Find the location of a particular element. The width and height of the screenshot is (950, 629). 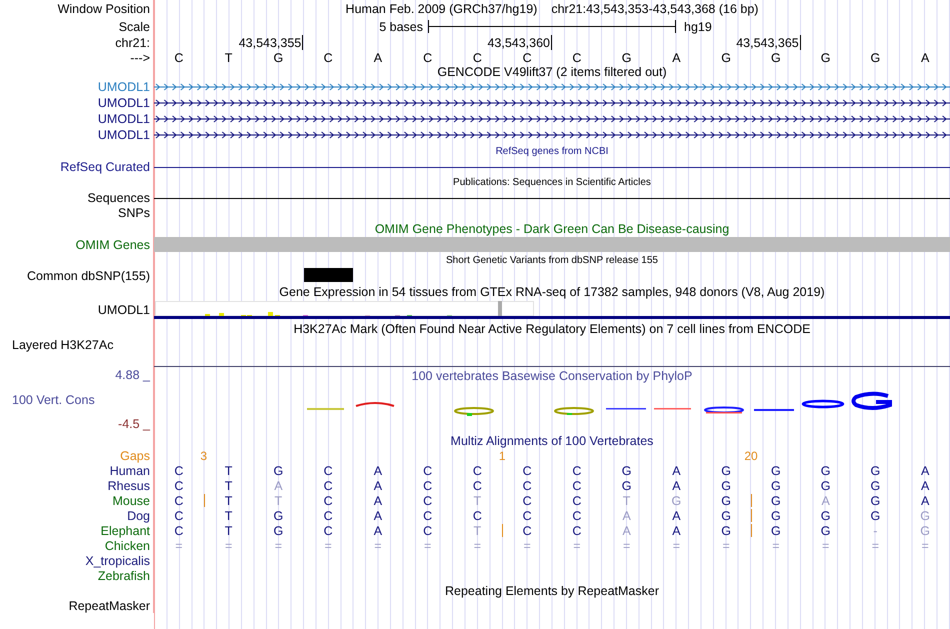

coordinate-label: 43,543,360 is located at coordinates (519, 42).